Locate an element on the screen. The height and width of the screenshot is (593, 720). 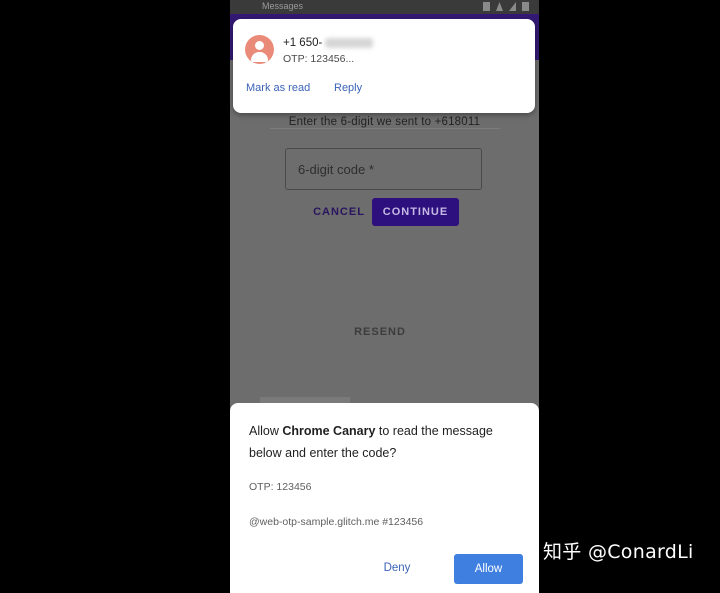
otp-code-input is located at coordinates (383, 169).